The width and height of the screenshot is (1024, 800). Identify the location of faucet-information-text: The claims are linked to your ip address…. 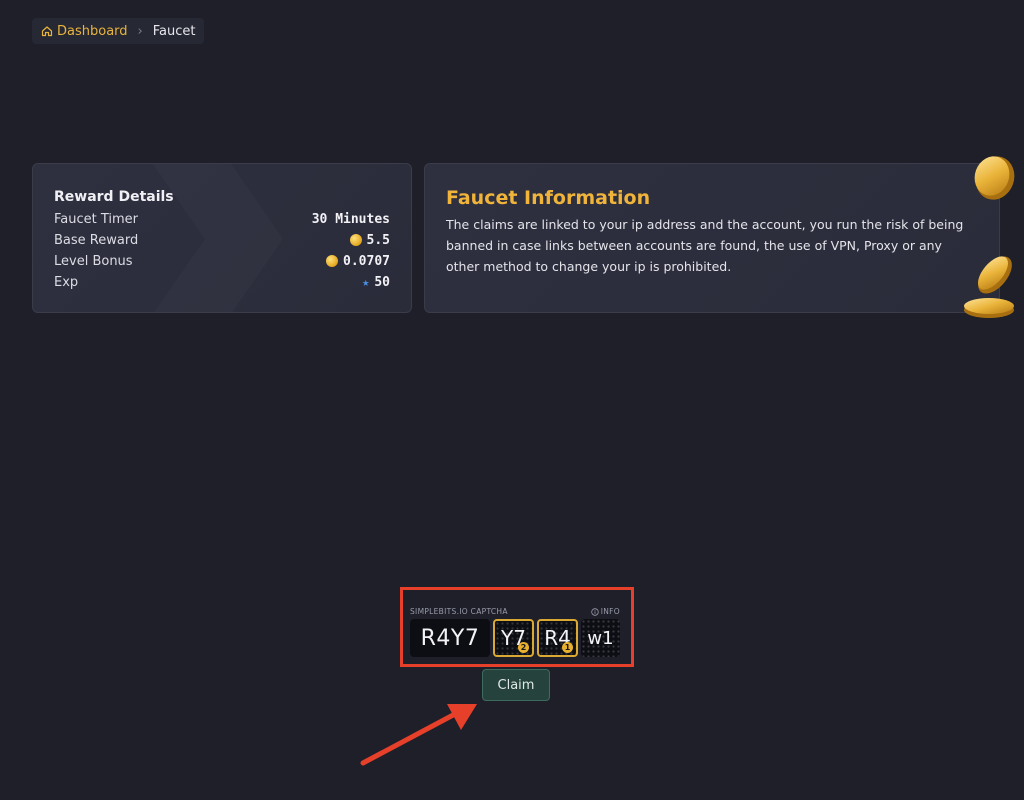
(705, 245).